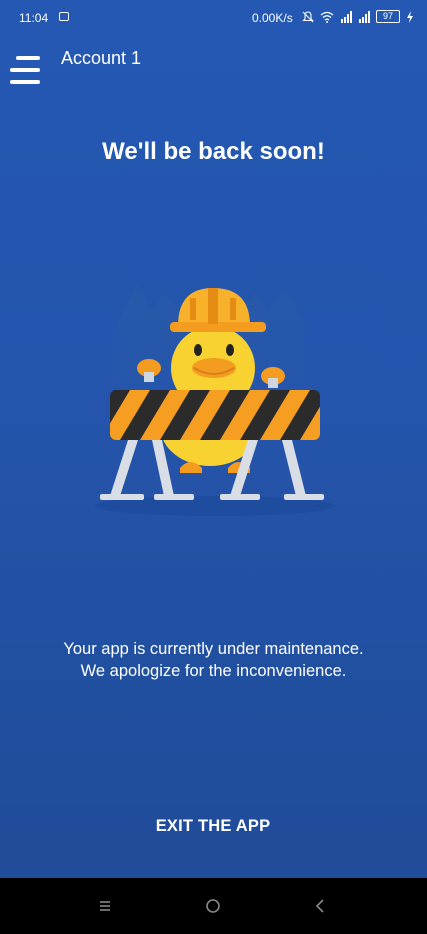 This screenshot has height=934, width=427. I want to click on network-speed: 0.00K/s, so click(272, 18).